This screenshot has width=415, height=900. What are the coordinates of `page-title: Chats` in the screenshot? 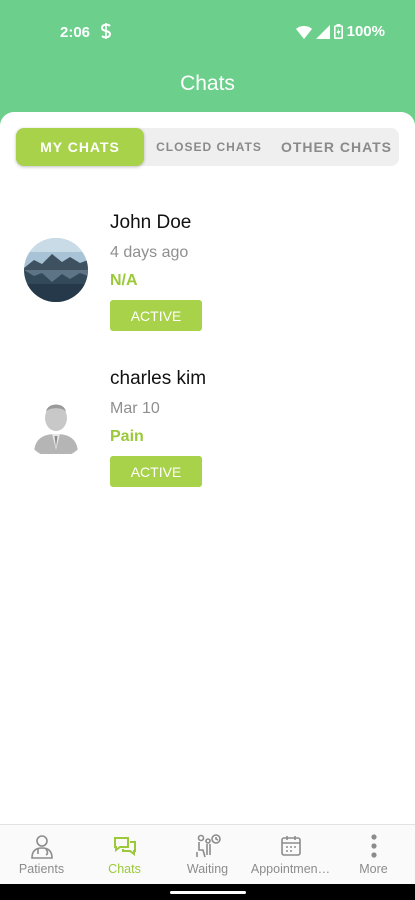 It's located at (207, 83).